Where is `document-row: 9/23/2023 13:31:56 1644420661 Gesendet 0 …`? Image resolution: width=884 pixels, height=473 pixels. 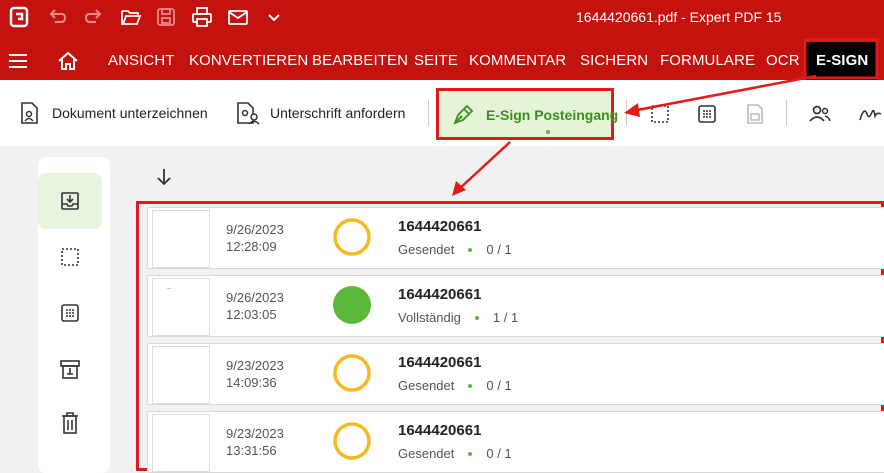
document-row: 9/23/2023 13:31:56 1644420661 Gesendet 0 … is located at coordinates (515, 442).